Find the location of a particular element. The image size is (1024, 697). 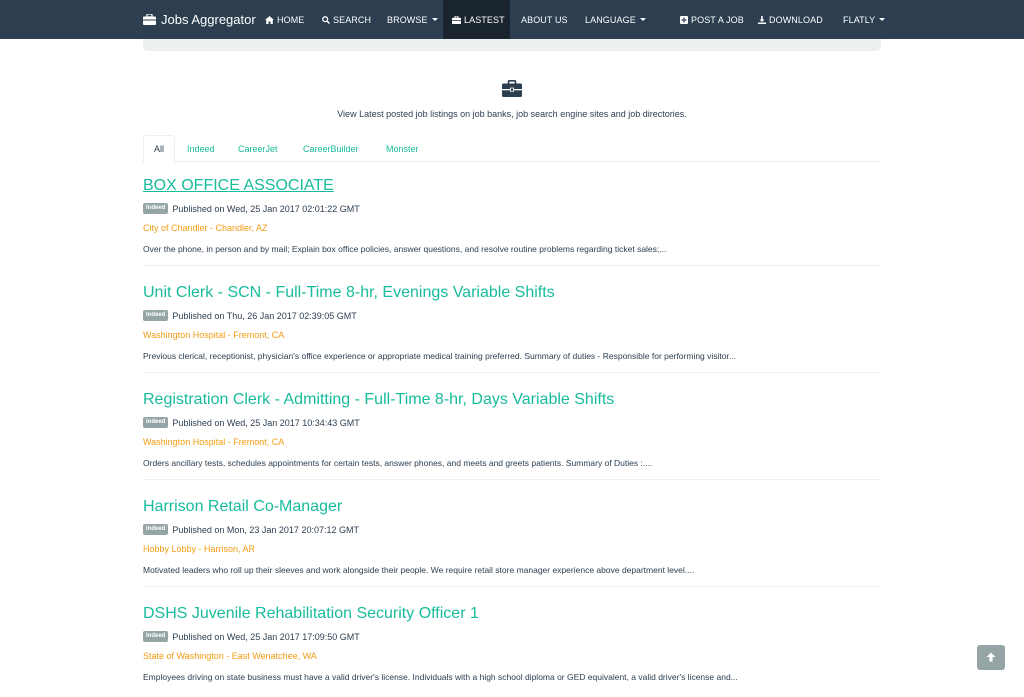

tab-indeed: Indeed is located at coordinates (201, 148).